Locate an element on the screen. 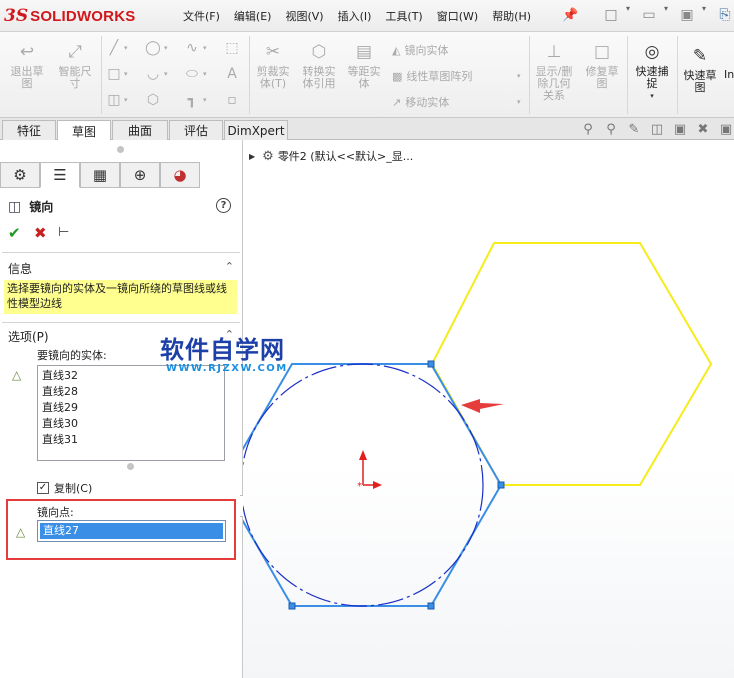  construction-circle is located at coordinates (362, 485).